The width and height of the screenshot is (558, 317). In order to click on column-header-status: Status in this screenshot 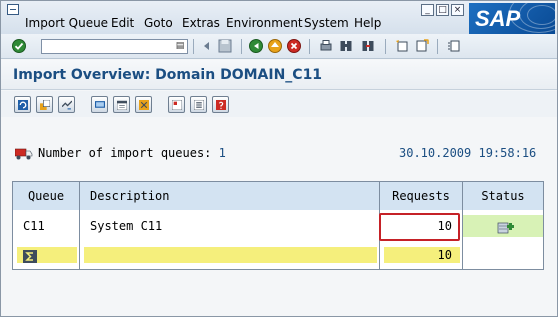, I will do `click(503, 196)`.